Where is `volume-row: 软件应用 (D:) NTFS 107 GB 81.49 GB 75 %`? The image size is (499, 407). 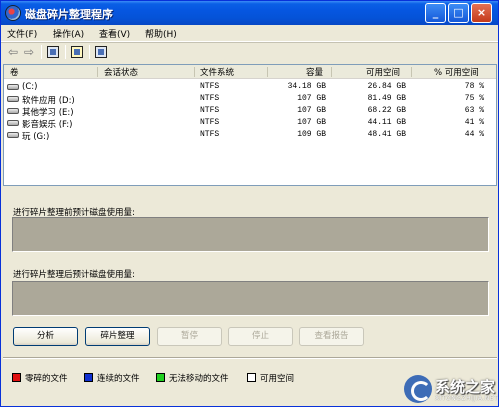 volume-row: 软件应用 (D:) NTFS 107 GB 81.49 GB 75 % is located at coordinates (250, 99).